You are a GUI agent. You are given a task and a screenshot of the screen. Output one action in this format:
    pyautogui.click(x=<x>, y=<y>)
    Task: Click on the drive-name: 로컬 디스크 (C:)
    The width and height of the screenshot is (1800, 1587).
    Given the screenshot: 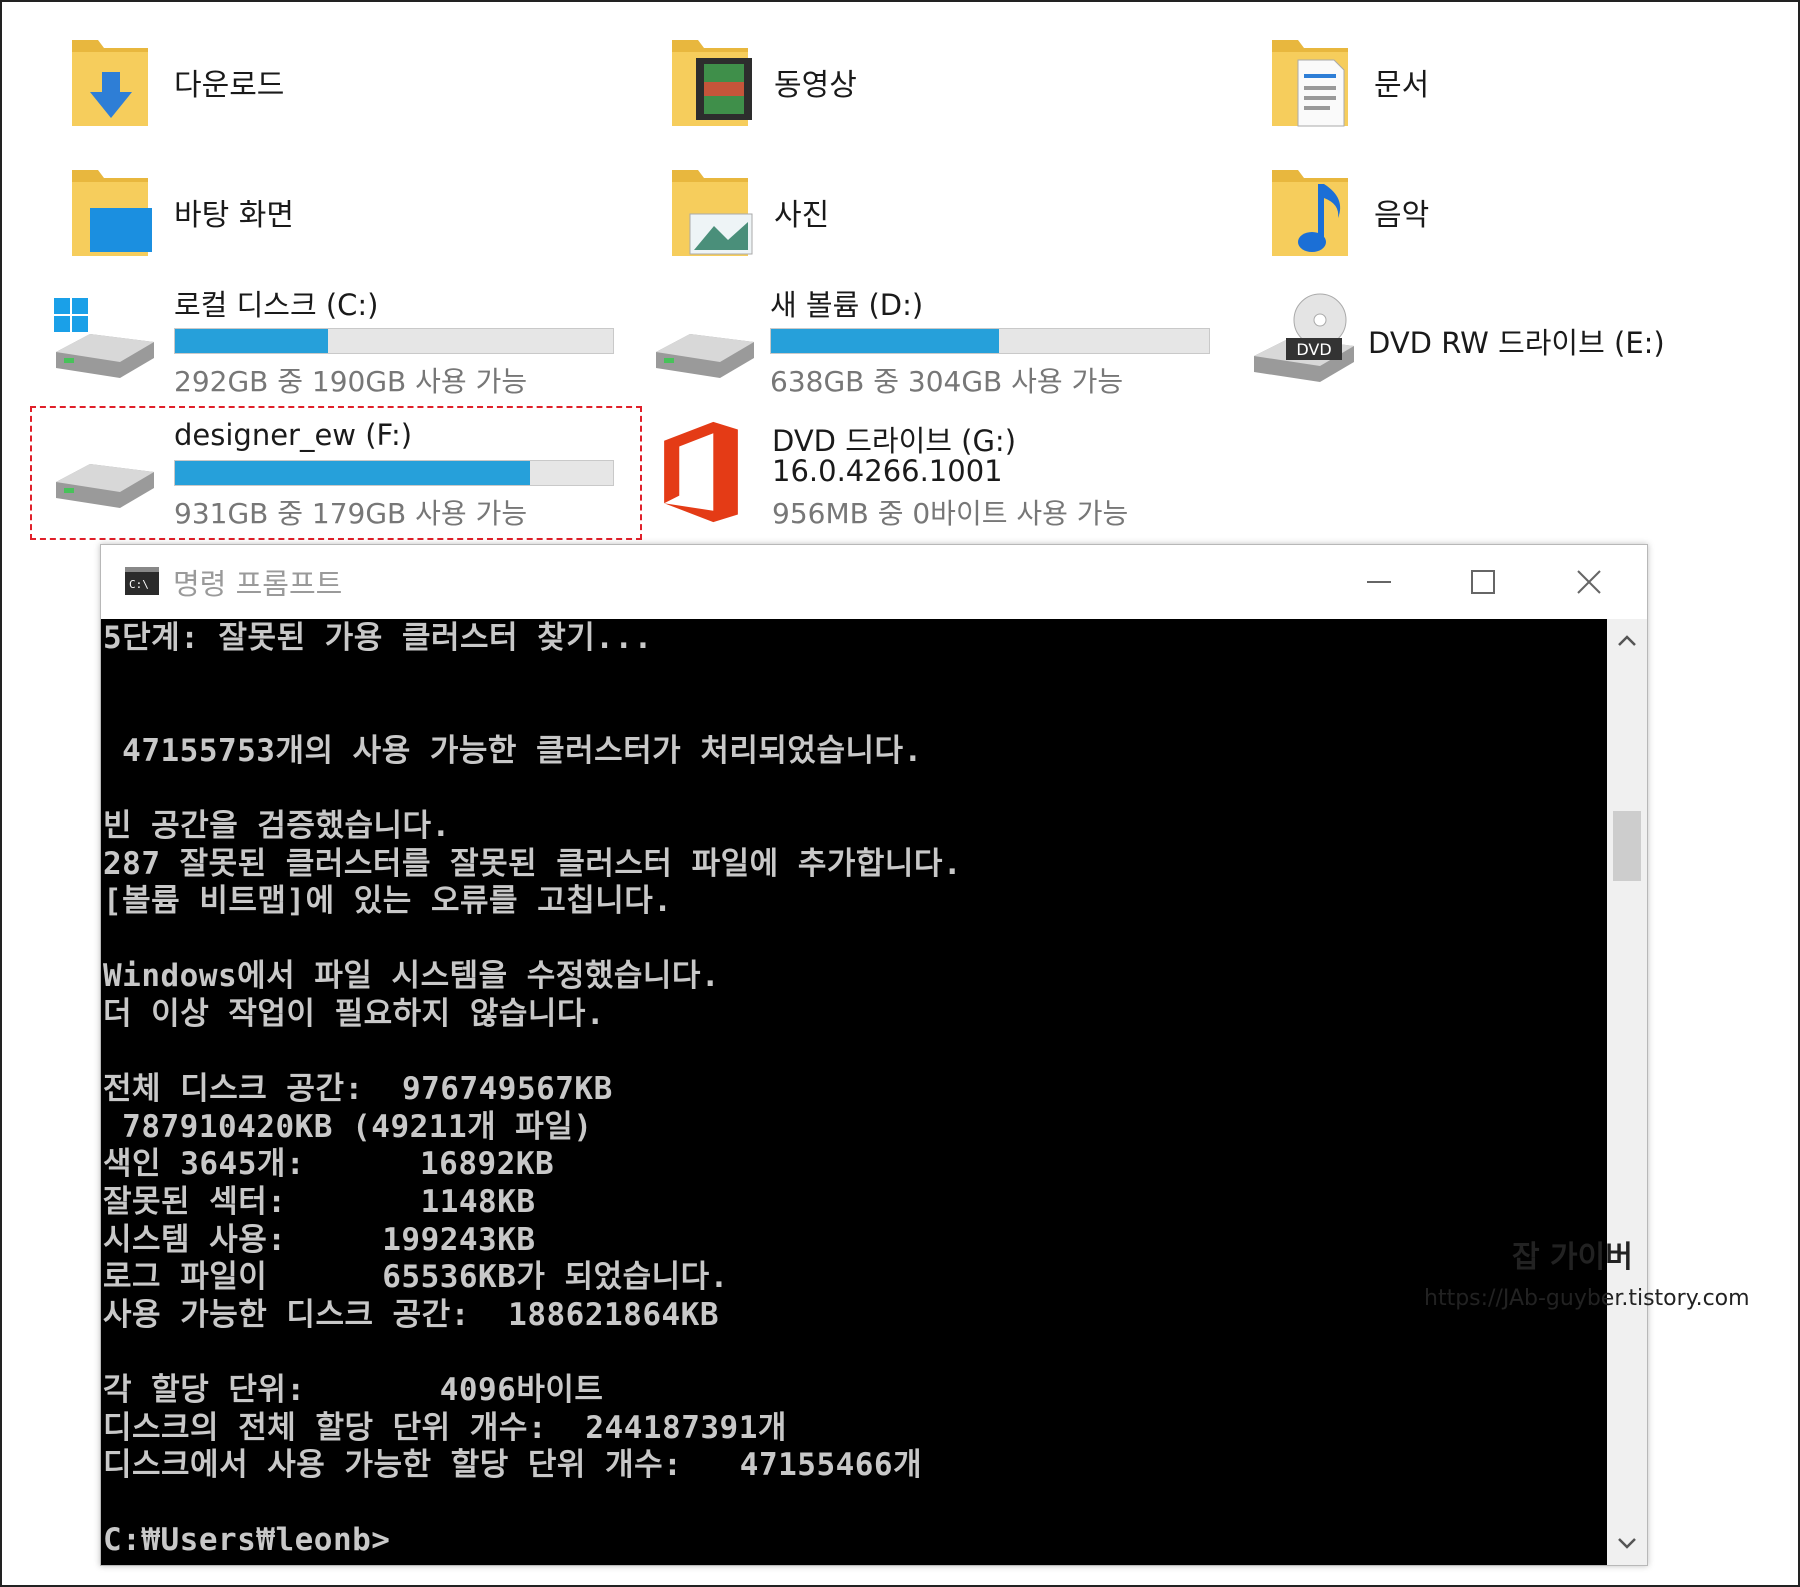 What is the action you would take?
    pyautogui.click(x=276, y=305)
    